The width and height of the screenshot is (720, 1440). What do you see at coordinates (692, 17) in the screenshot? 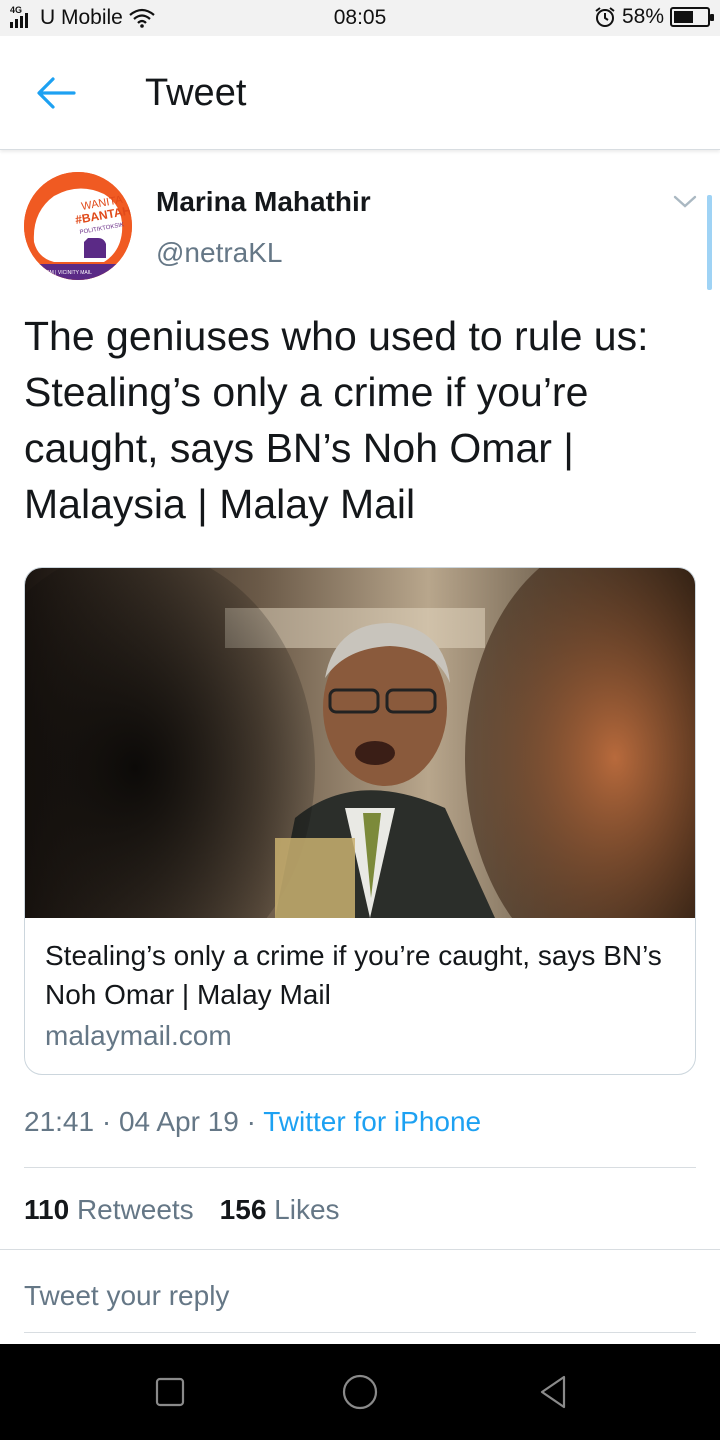
I see `battery-icon` at bounding box center [692, 17].